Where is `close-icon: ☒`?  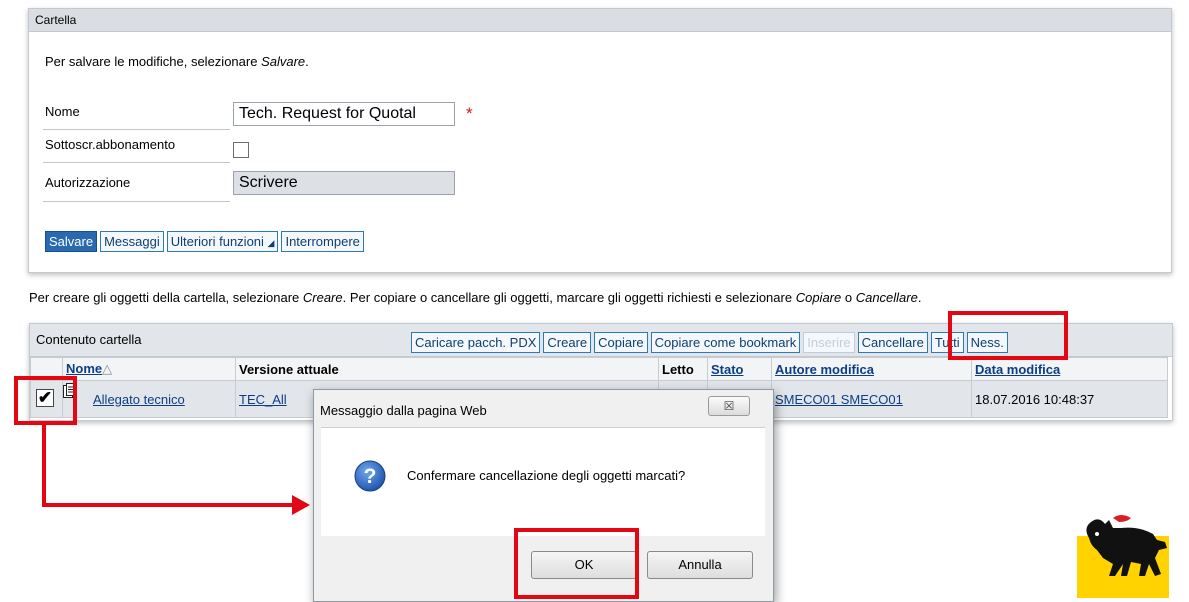 close-icon: ☒ is located at coordinates (729, 406).